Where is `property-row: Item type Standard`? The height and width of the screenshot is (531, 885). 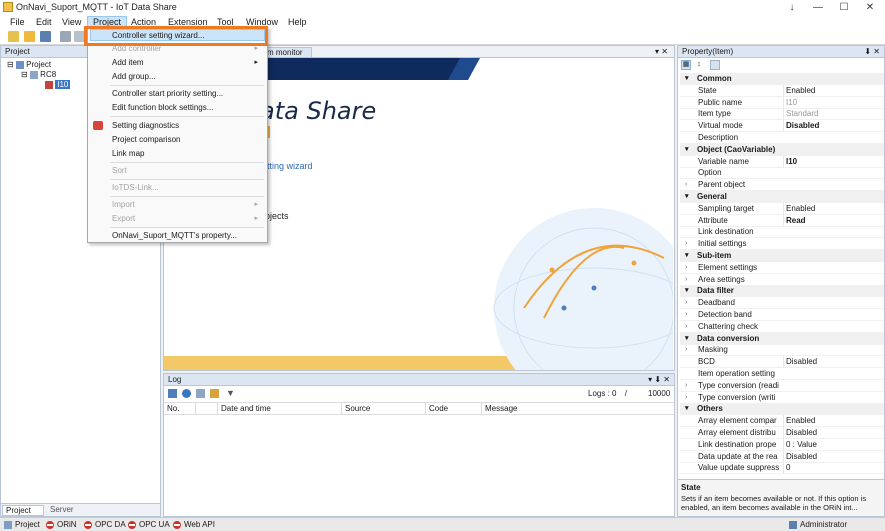
property-row: Item type Standard is located at coordinates (782, 114).